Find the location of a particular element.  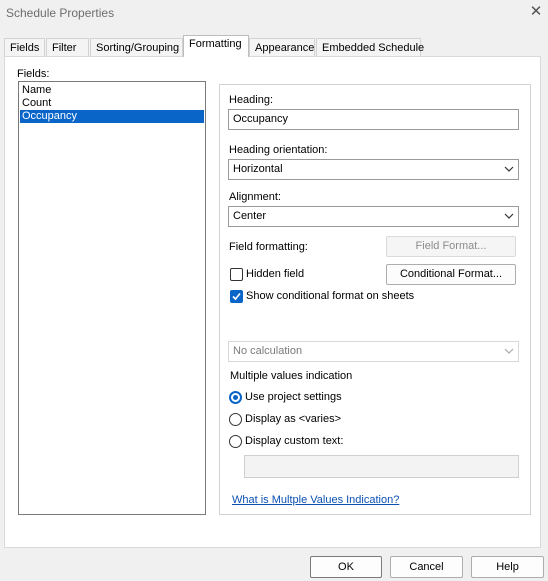

hidden-field-checkbox is located at coordinates (236, 274).